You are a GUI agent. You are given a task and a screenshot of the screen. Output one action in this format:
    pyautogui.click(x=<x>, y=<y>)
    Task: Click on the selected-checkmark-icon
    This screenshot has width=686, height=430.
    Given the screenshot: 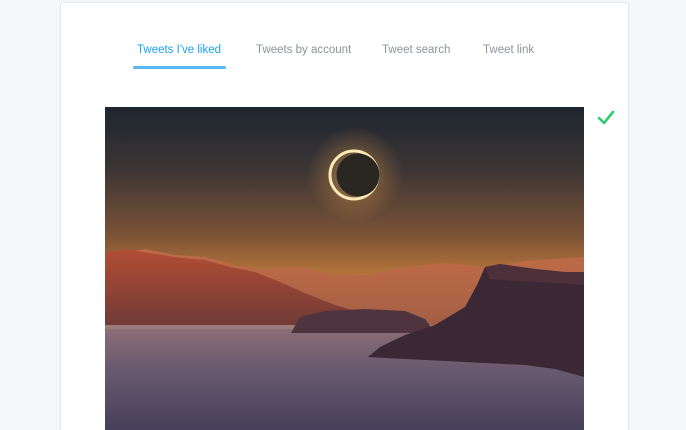 What is the action you would take?
    pyautogui.click(x=606, y=118)
    